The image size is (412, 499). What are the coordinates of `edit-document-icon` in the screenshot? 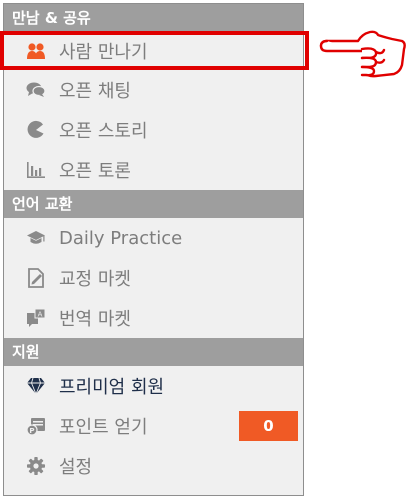 It's located at (36, 278).